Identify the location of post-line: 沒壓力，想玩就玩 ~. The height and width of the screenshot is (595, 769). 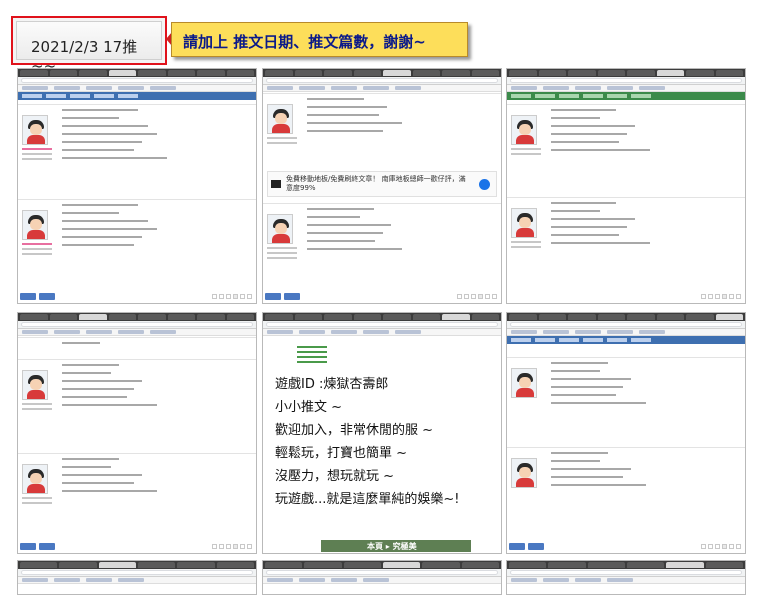
(335, 476).